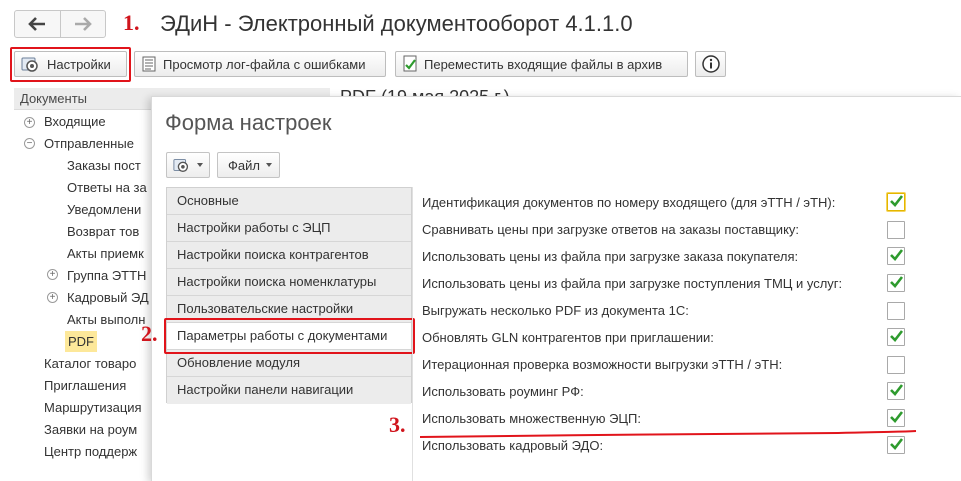  Describe the element at coordinates (555, 310) in the screenshot. I see `option-label: Выгружать несколько PDF из документа 1С:` at that location.